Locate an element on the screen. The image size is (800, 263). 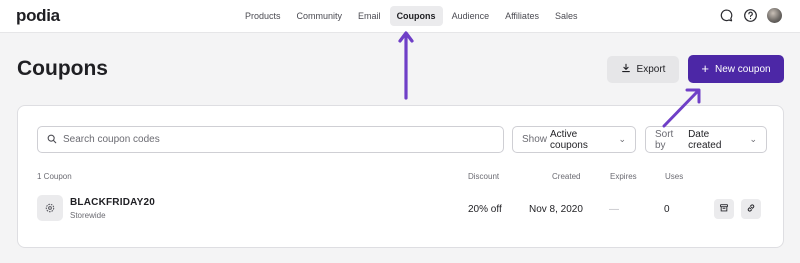
page-title: Coupons is located at coordinates (62, 68).